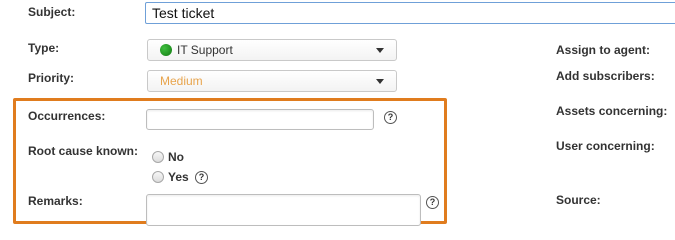 Image resolution: width=675 pixels, height=240 pixels. Describe the element at coordinates (183, 13) in the screenshot. I see `subject-value: Test ticket` at that location.